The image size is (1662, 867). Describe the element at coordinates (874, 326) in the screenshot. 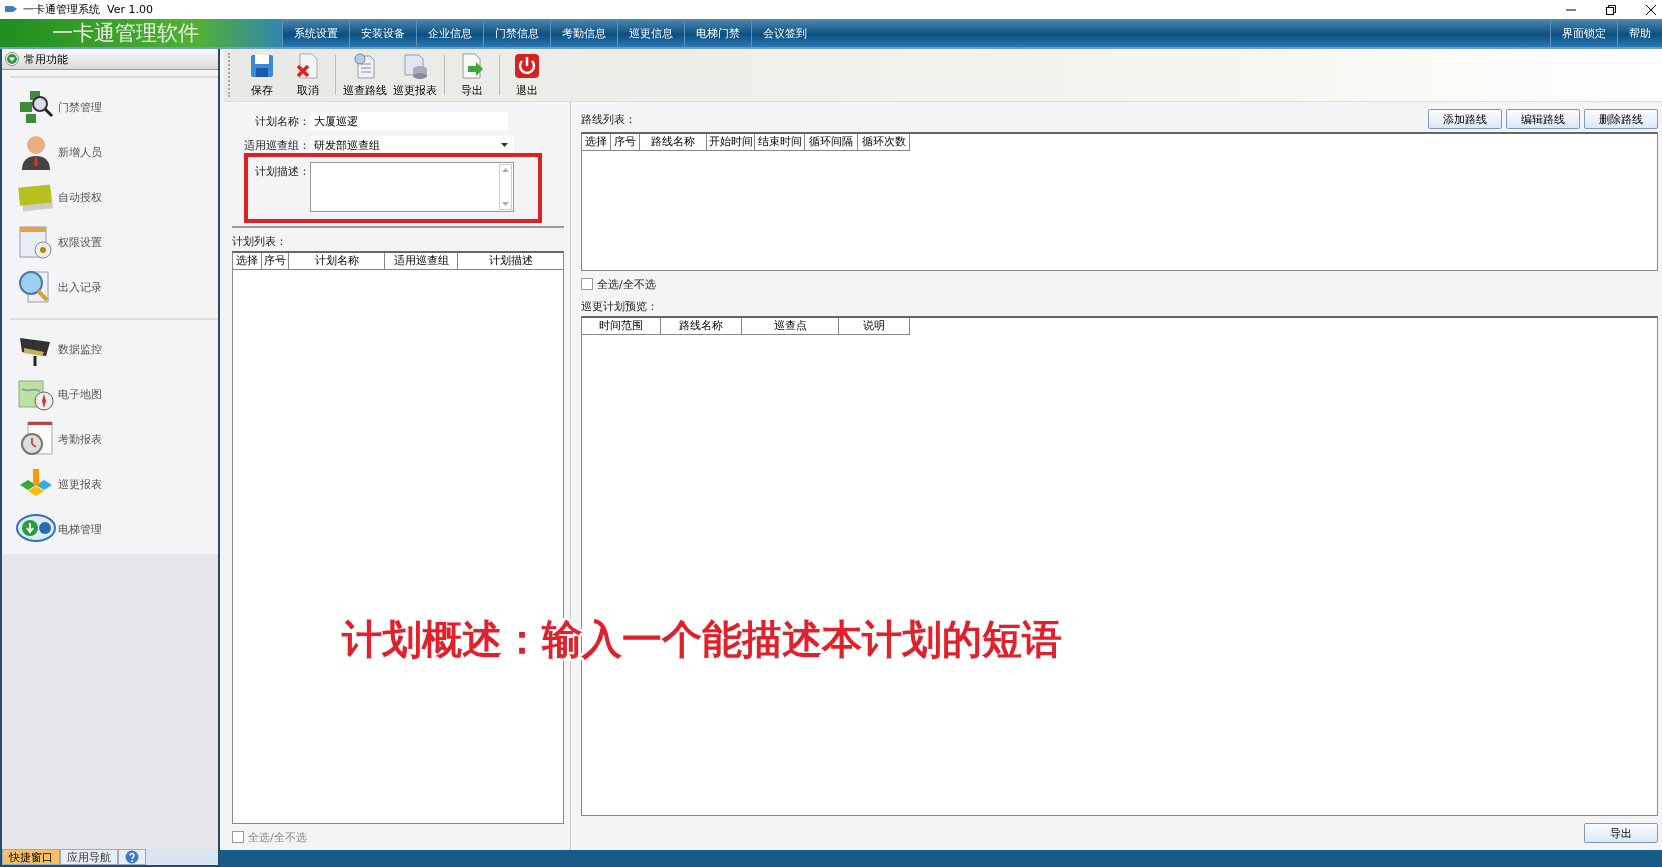

I see `column-header: 说明` at that location.